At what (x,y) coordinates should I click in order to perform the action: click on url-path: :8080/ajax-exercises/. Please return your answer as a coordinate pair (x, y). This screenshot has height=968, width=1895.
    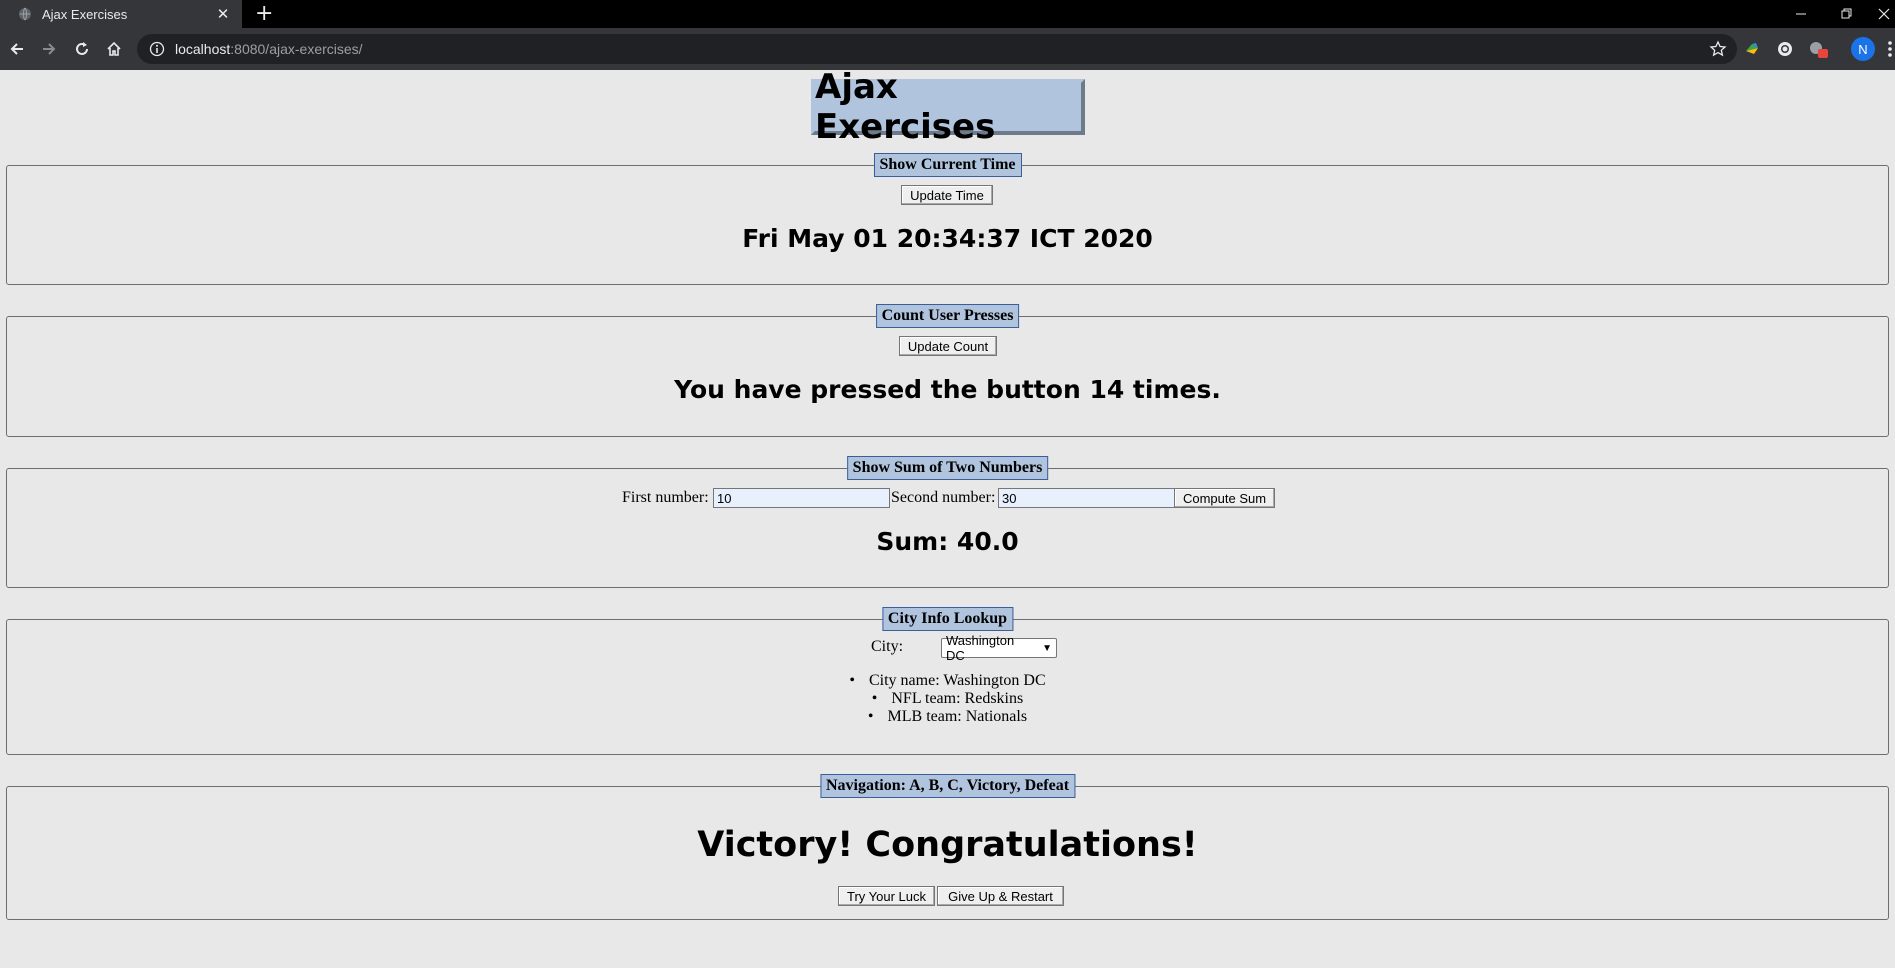
    Looking at the image, I should click on (296, 49).